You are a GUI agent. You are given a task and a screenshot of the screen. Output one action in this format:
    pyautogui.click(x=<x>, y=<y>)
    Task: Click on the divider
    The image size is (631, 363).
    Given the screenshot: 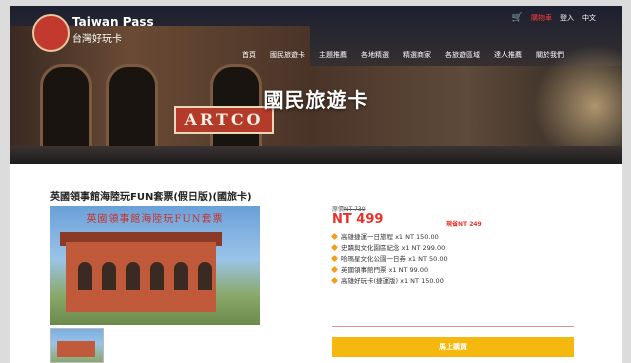 What is the action you would take?
    pyautogui.click(x=453, y=326)
    